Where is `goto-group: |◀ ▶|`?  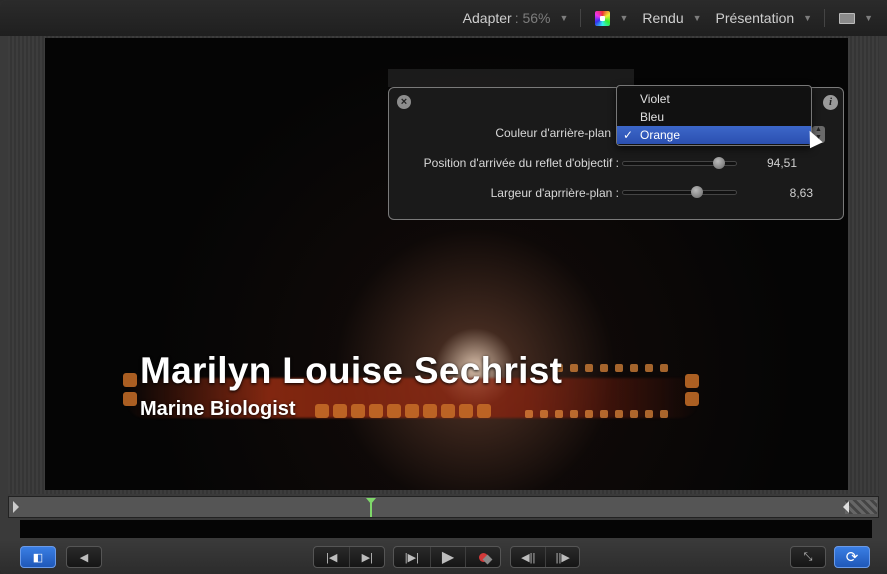 goto-group: |◀ ▶| is located at coordinates (349, 557).